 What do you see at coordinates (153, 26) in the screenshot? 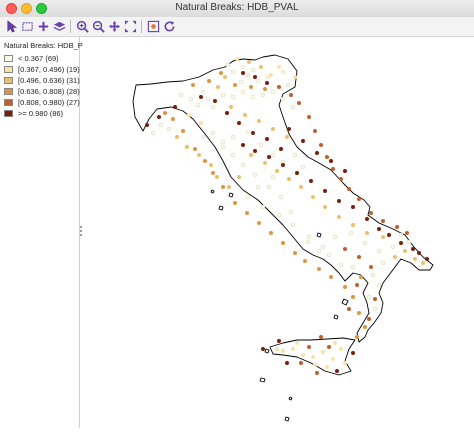
I see `save-image-icon` at bounding box center [153, 26].